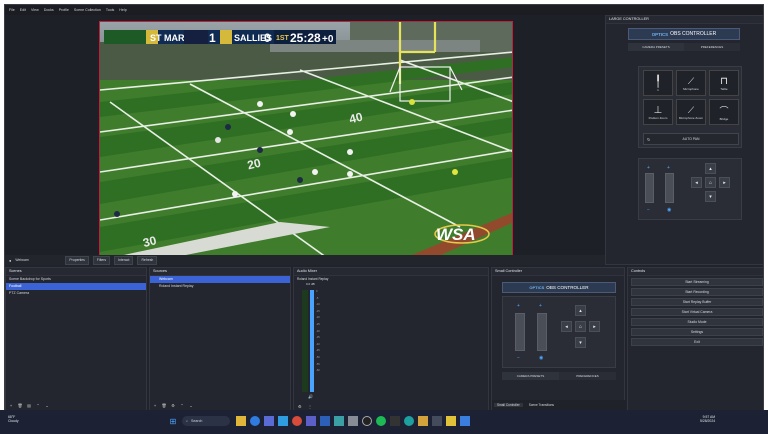 This screenshot has width=768, height=434. I want to click on interact-button: Interact, so click(124, 260).